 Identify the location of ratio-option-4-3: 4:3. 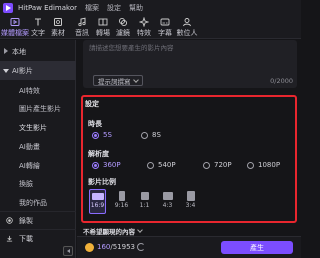
(167, 201).